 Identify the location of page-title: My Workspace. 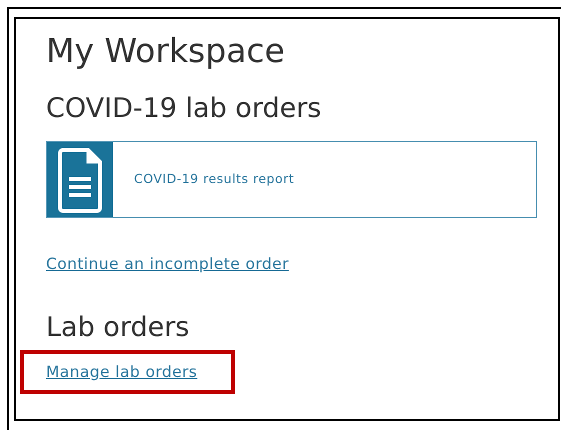
(165, 51).